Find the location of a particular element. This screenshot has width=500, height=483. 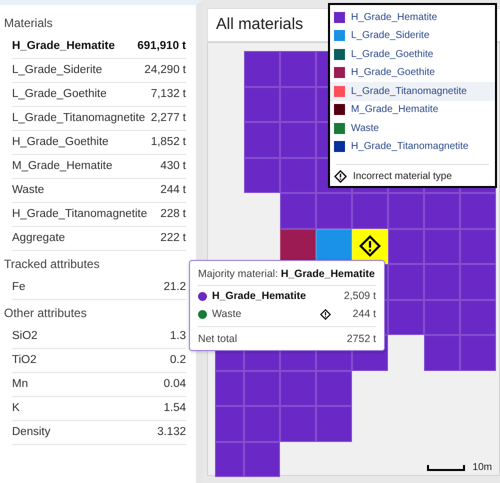

row-value: 244 t is located at coordinates (173, 190).